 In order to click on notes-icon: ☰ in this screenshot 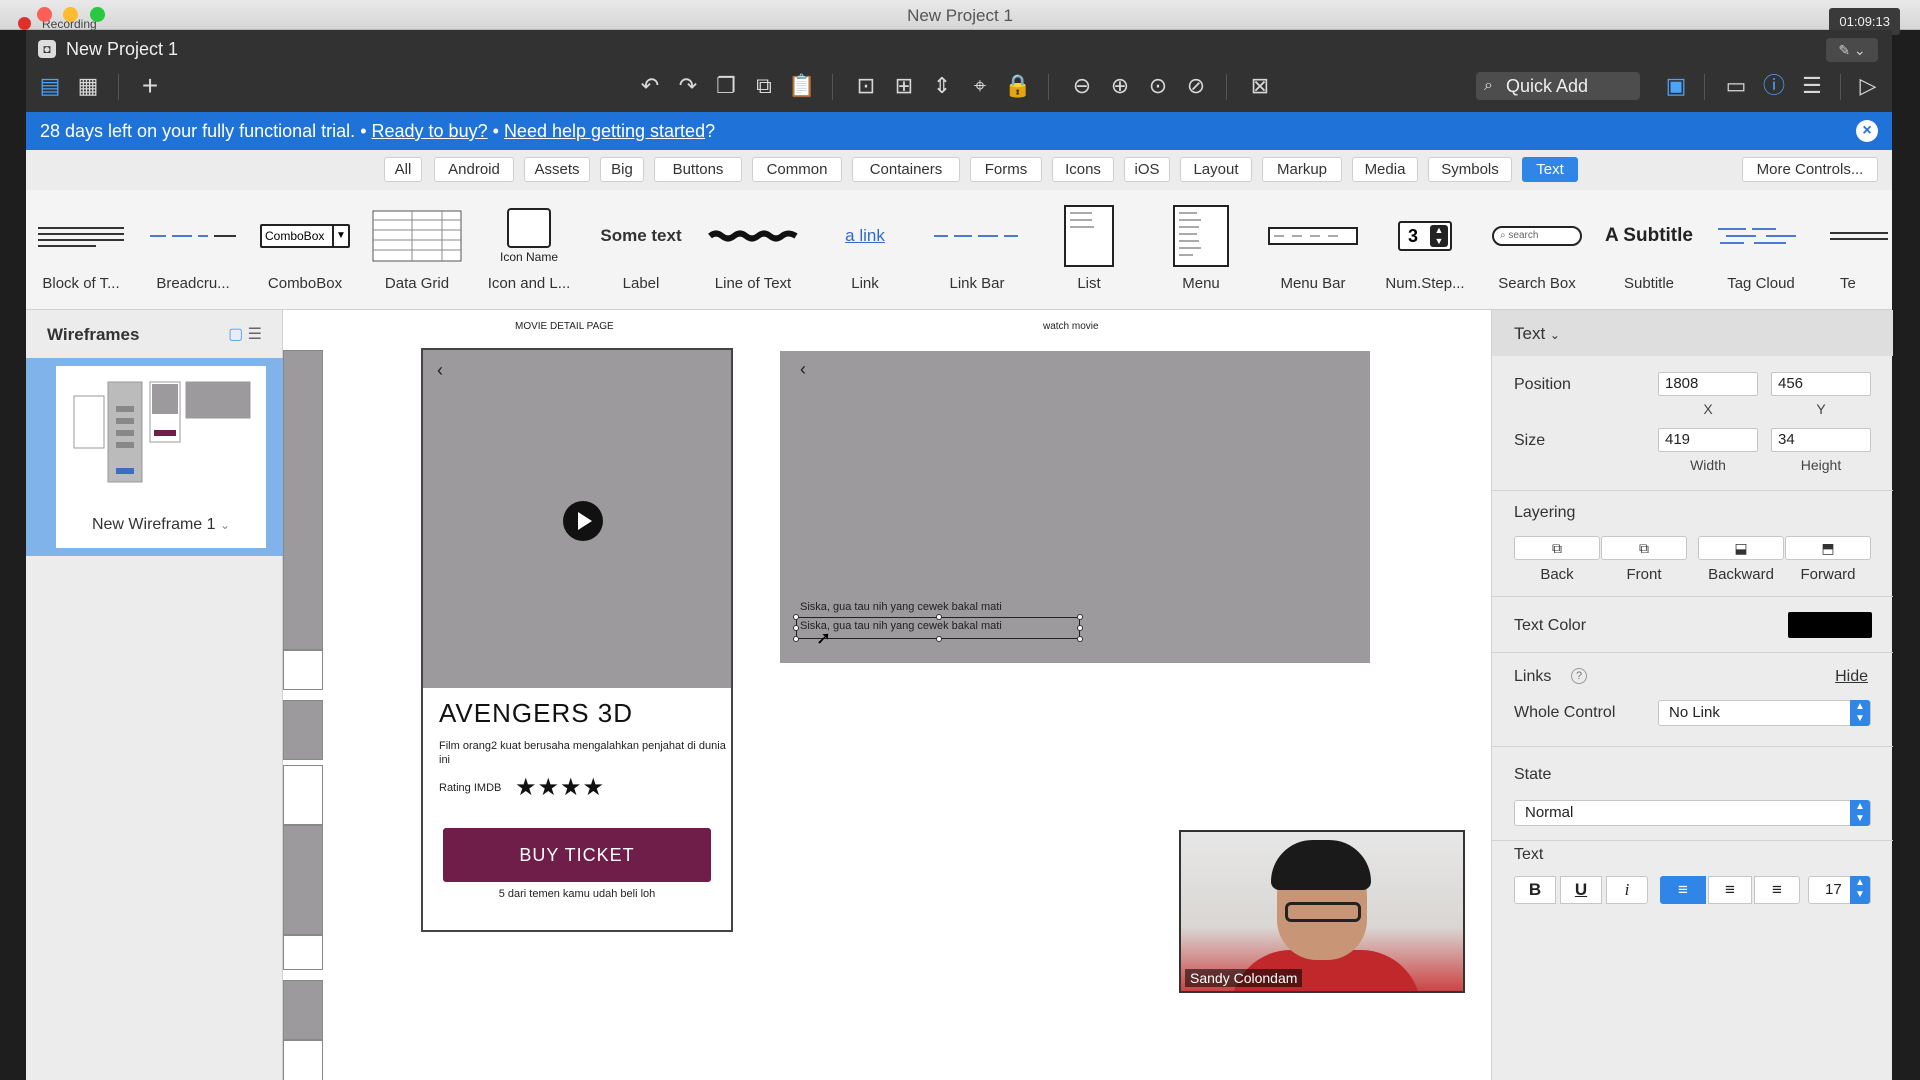, I will do `click(1812, 86)`.